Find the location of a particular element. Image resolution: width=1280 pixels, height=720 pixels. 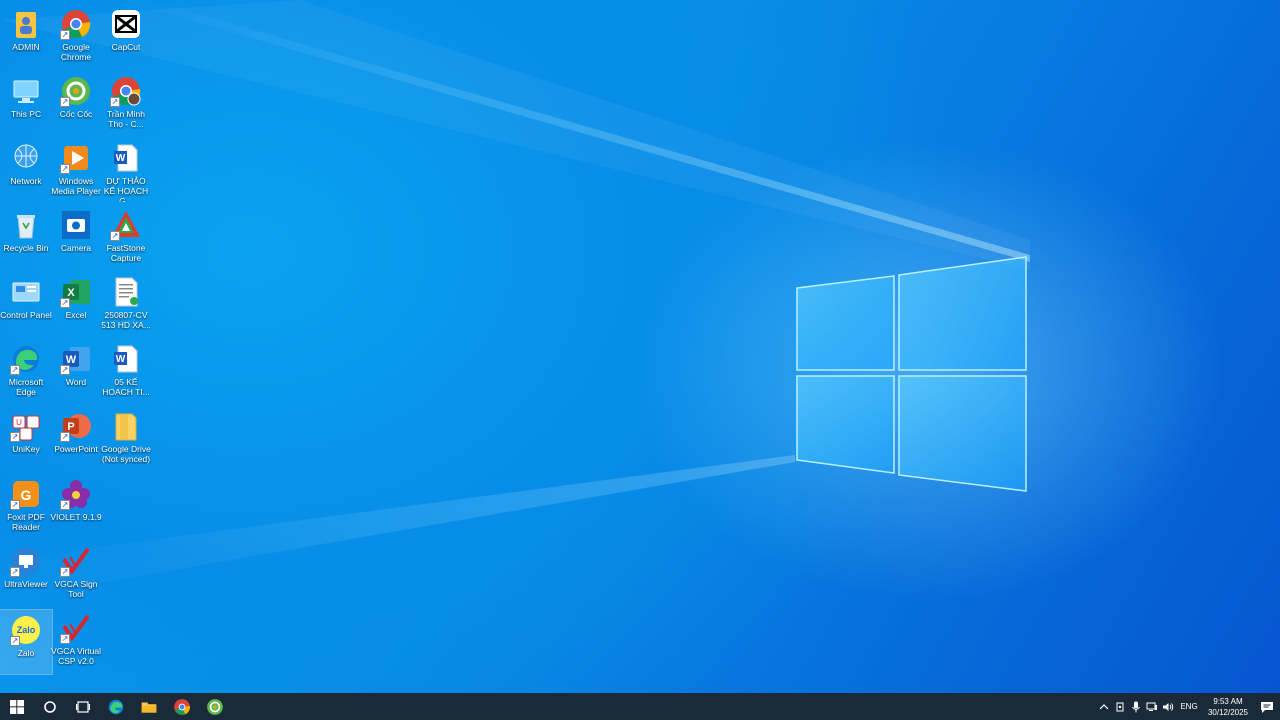

desktop-icon-network: Network is located at coordinates (26, 170).